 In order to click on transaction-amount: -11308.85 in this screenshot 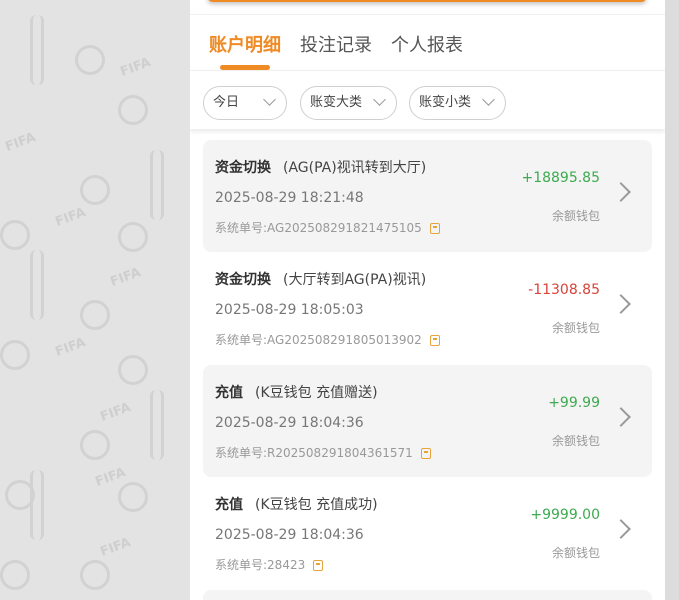, I will do `click(564, 290)`.